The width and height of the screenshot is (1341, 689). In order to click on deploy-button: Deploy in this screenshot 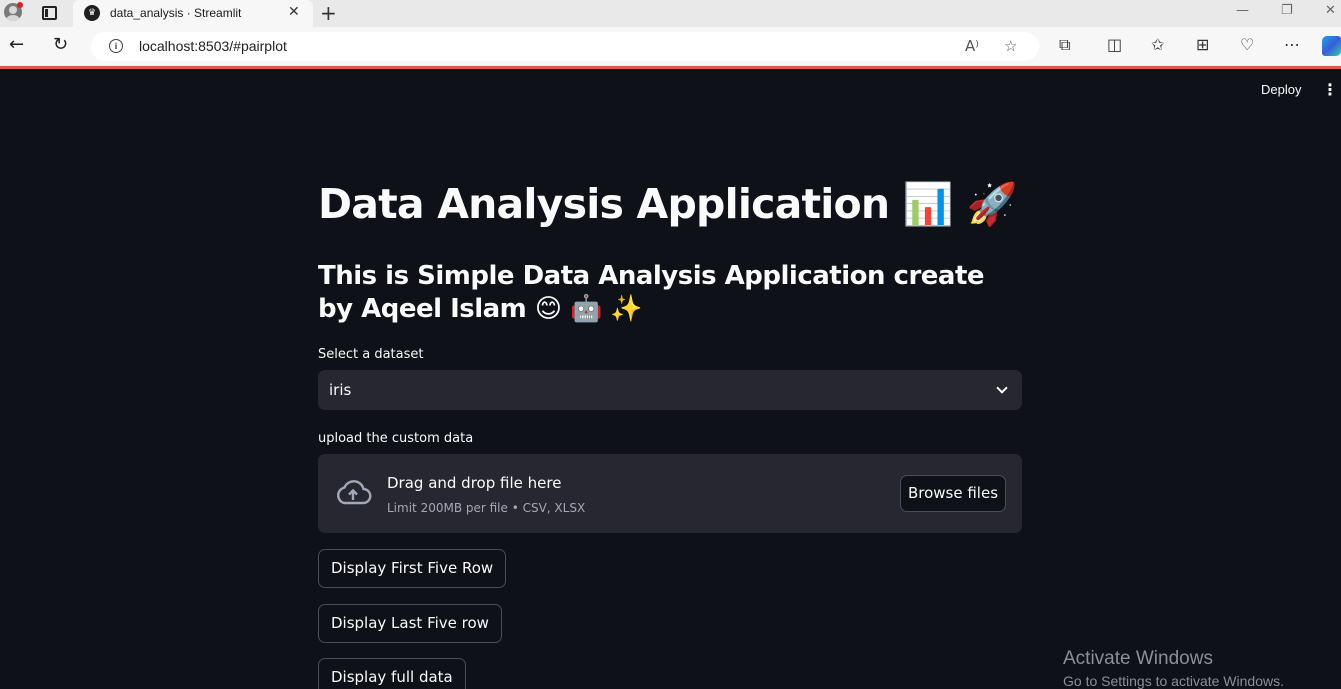, I will do `click(1281, 89)`.